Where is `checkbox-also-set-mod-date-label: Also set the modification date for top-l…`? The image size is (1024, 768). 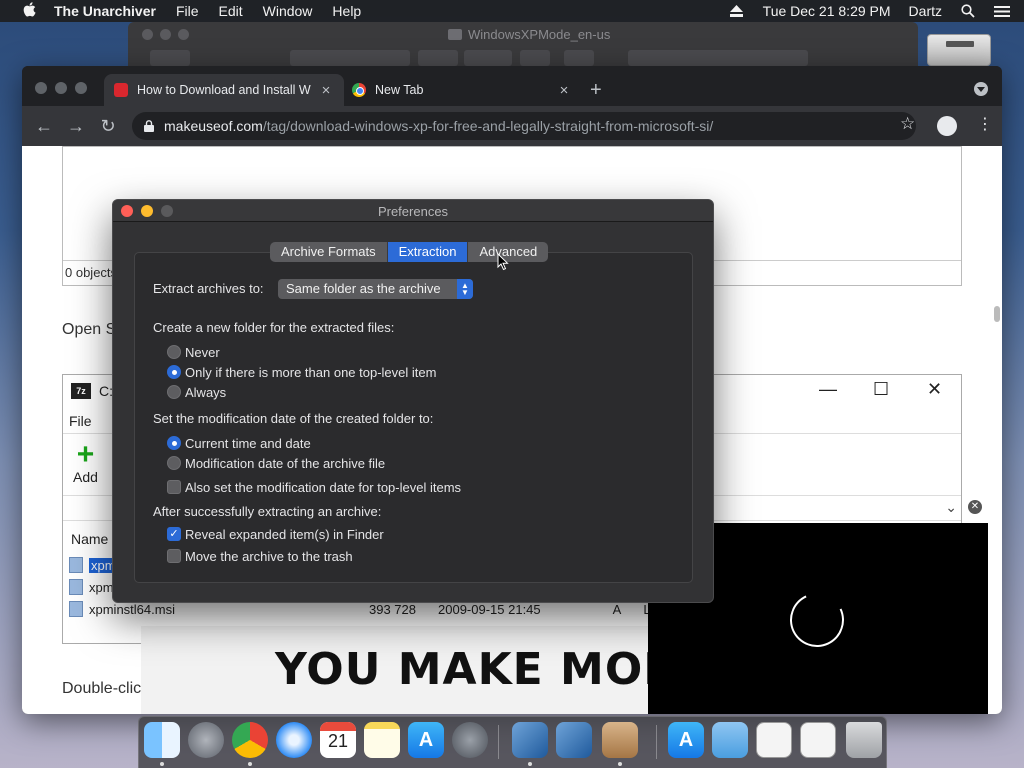
checkbox-also-set-mod-date-label: Also set the modification date for top-l… is located at coordinates (323, 487).